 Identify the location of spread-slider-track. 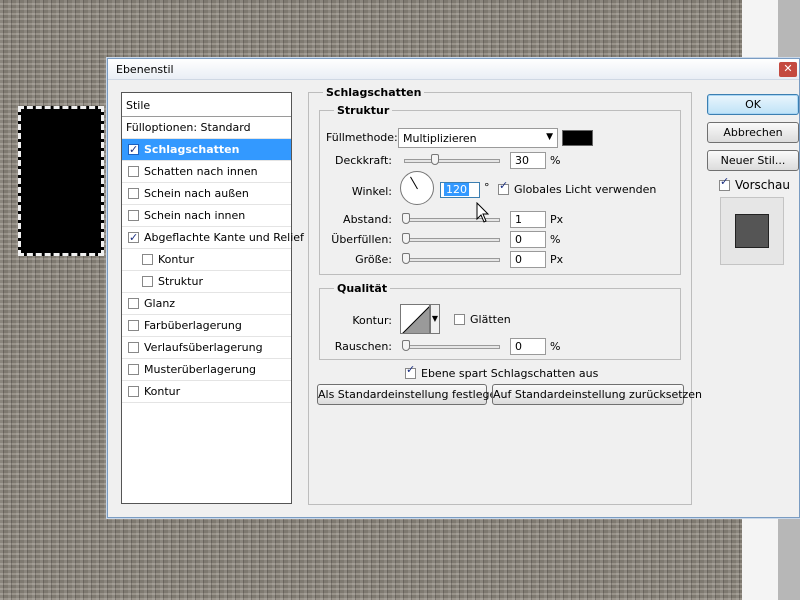
(452, 240).